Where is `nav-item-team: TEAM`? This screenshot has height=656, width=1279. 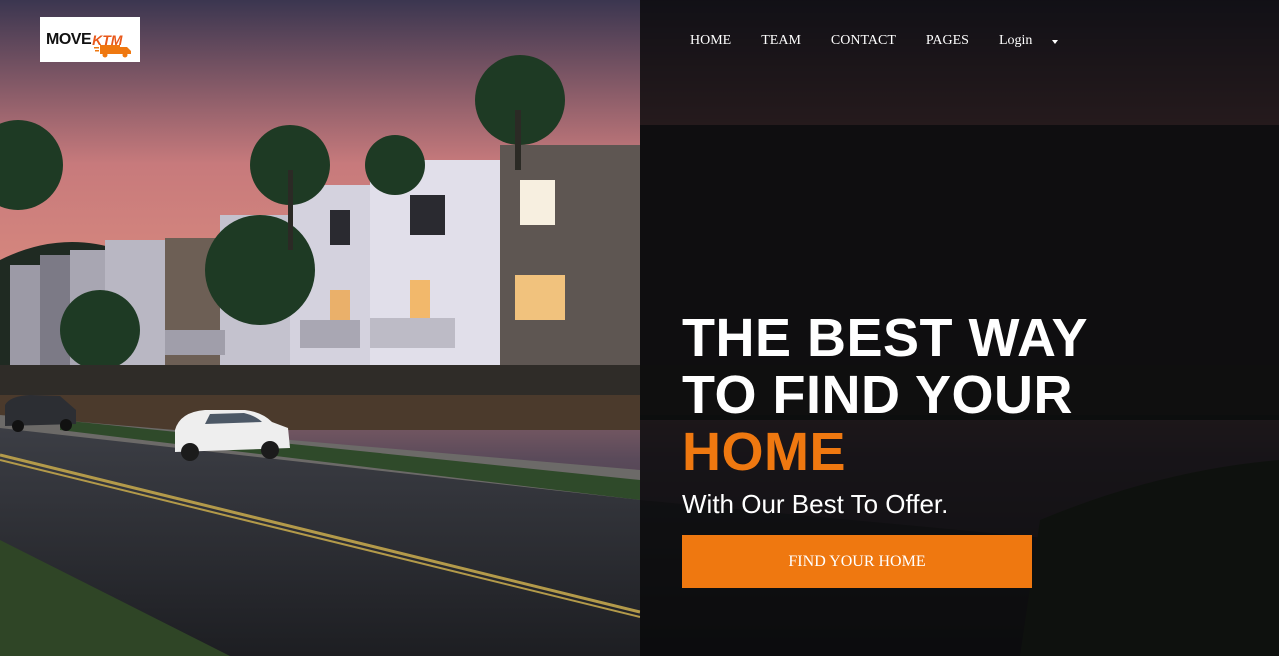 nav-item-team: TEAM is located at coordinates (781, 41).